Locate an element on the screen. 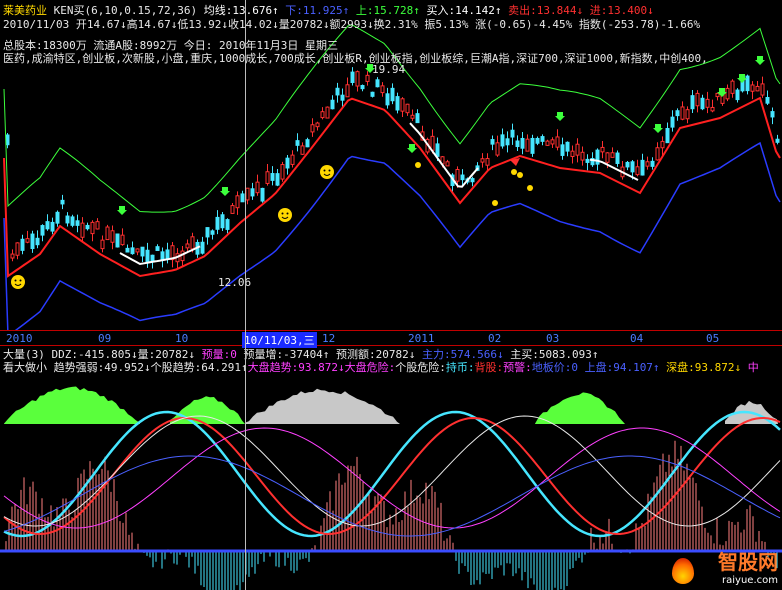 The width and height of the screenshot is (782, 590). date-tick-10: 10 is located at coordinates (182, 338).